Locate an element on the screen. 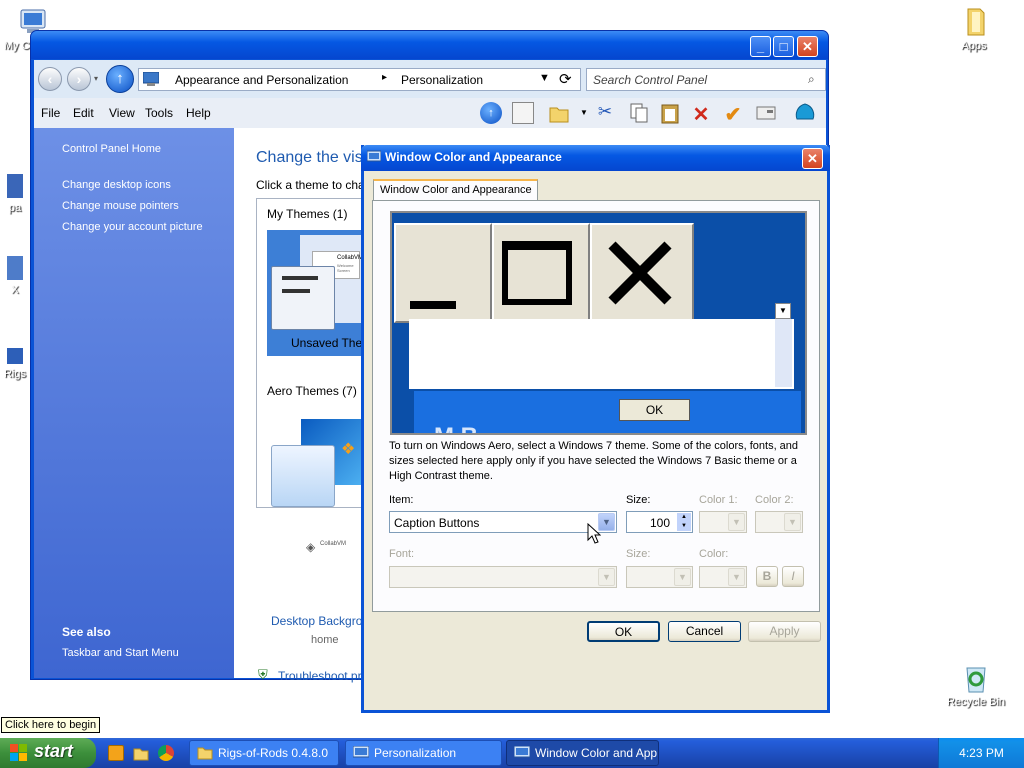 This screenshot has height=768, width=1024. taskbar-item-rigs: Rigs-of-Rods 0.4.8.0 is located at coordinates (264, 753).